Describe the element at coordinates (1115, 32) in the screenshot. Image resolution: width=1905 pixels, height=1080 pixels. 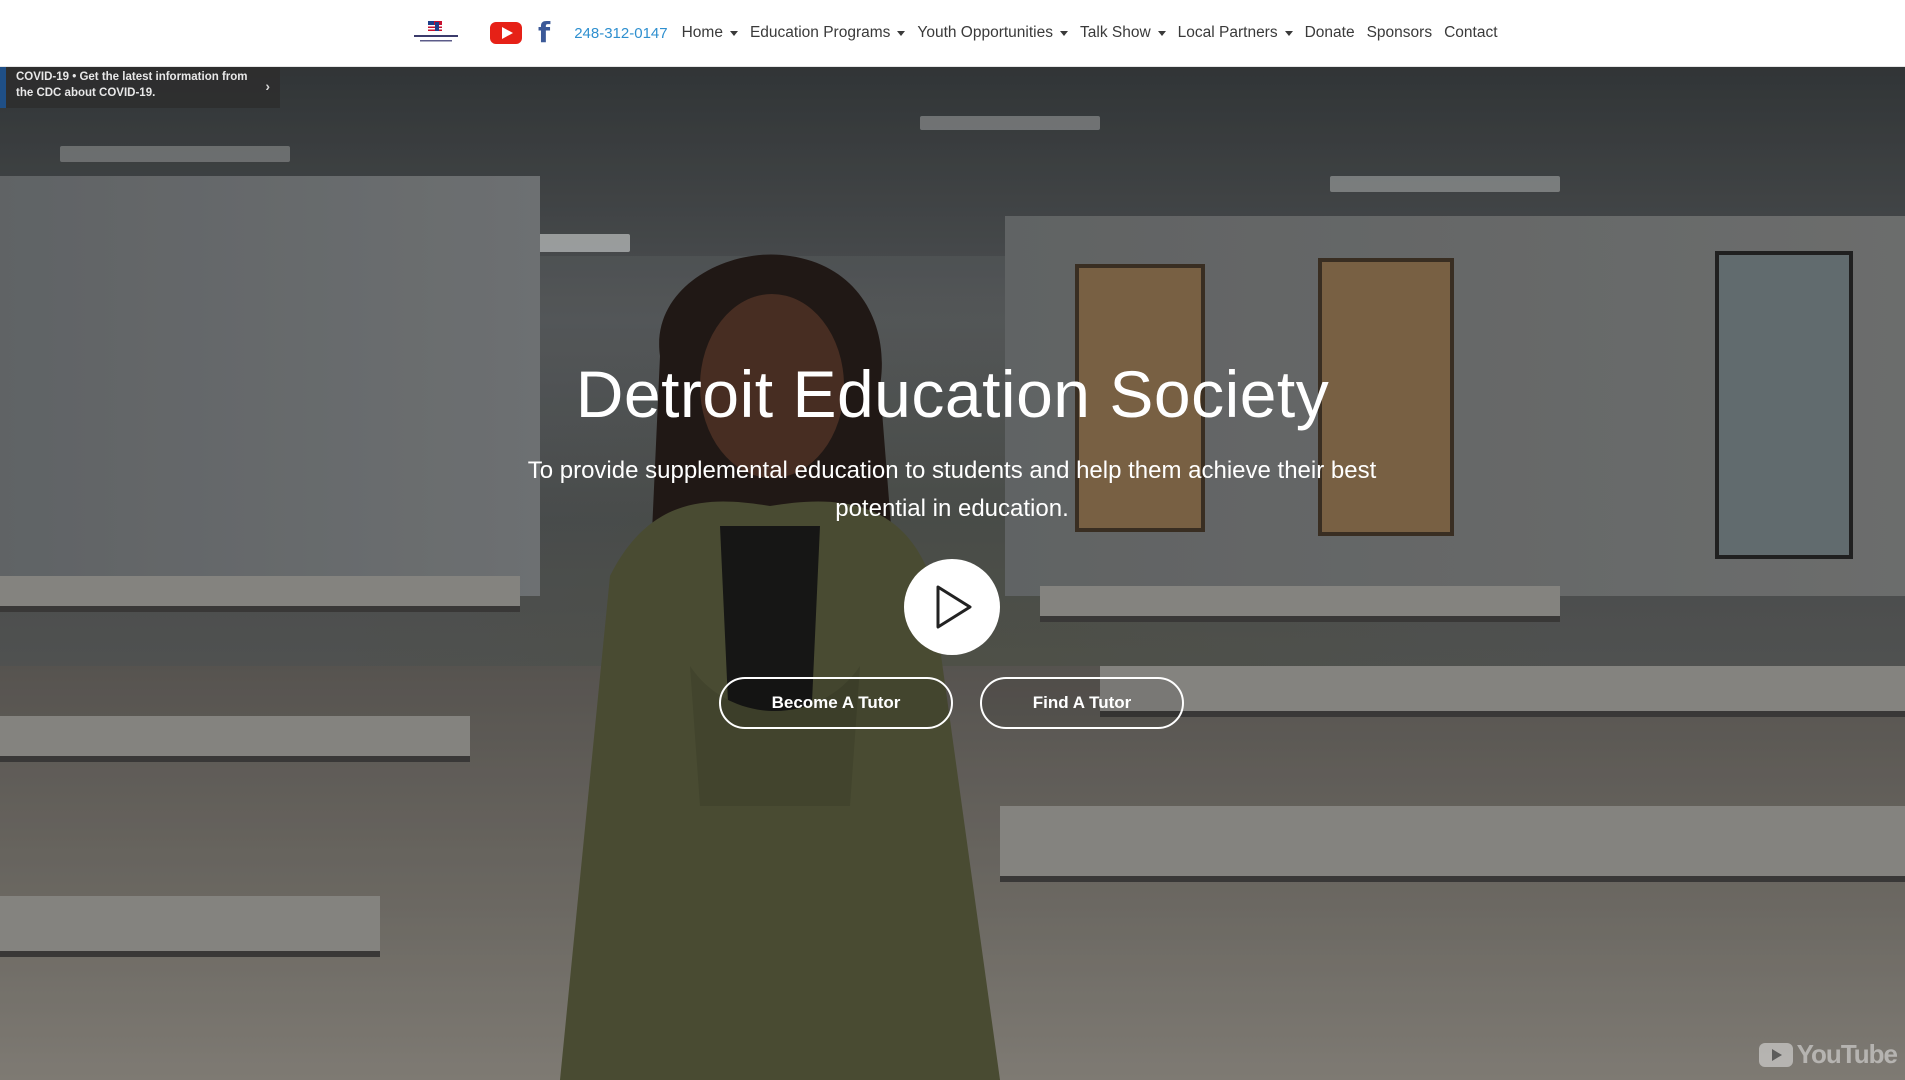
I see `nav-item-label: Talk Show` at that location.